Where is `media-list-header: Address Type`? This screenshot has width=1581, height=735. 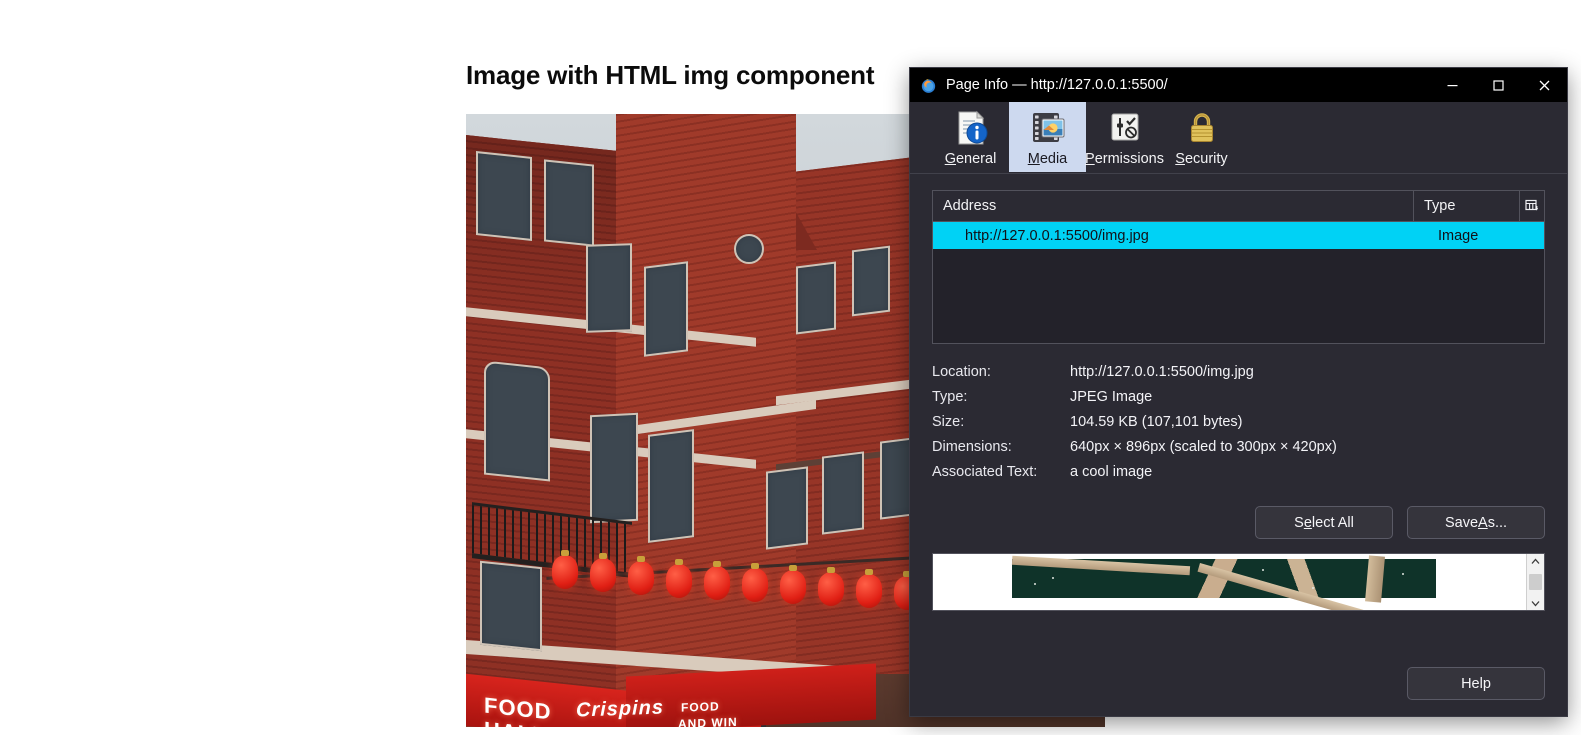 media-list-header: Address Type is located at coordinates (1238, 206).